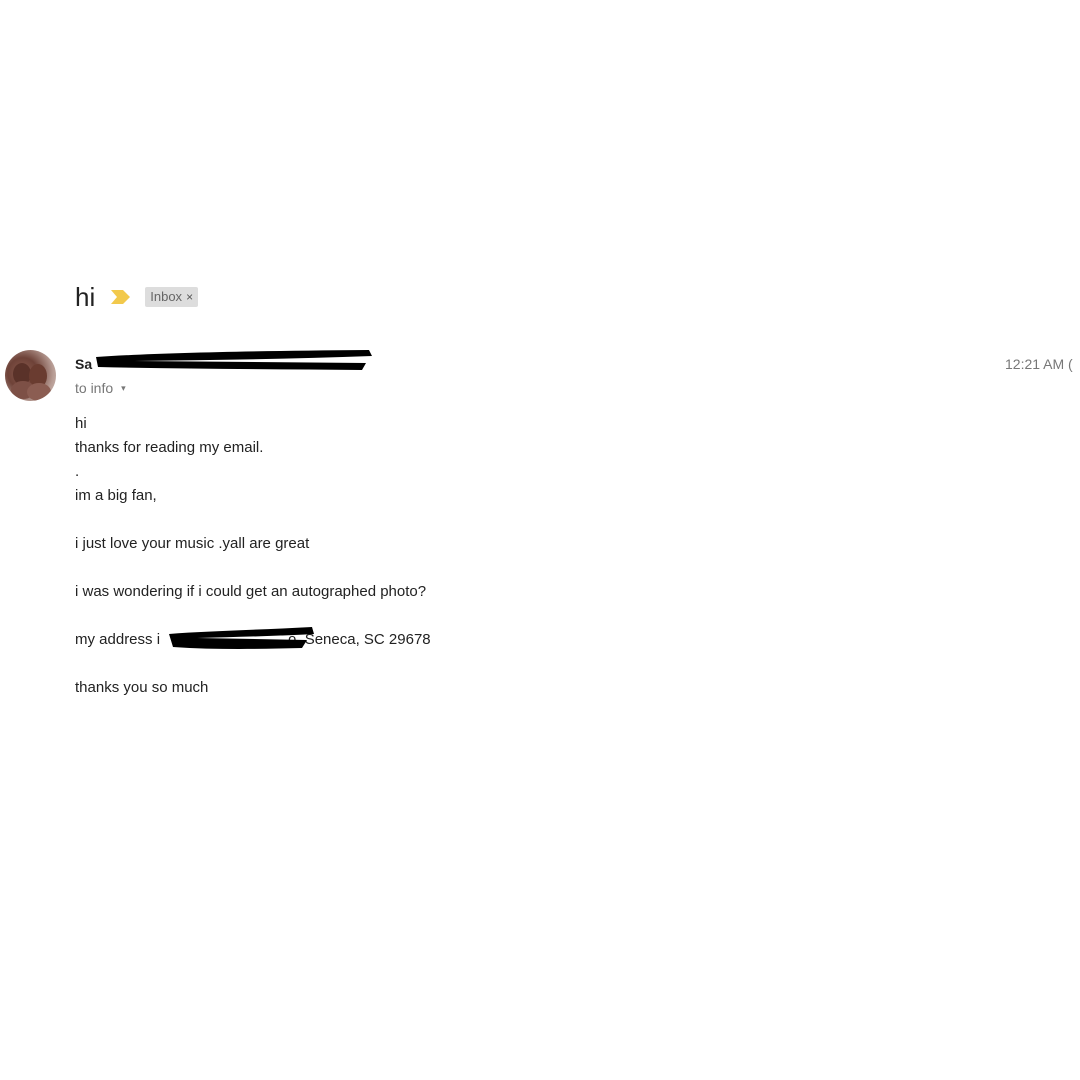 This screenshot has width=1080, height=1080. I want to click on subject-row: hi Inbox ×, so click(137, 297).